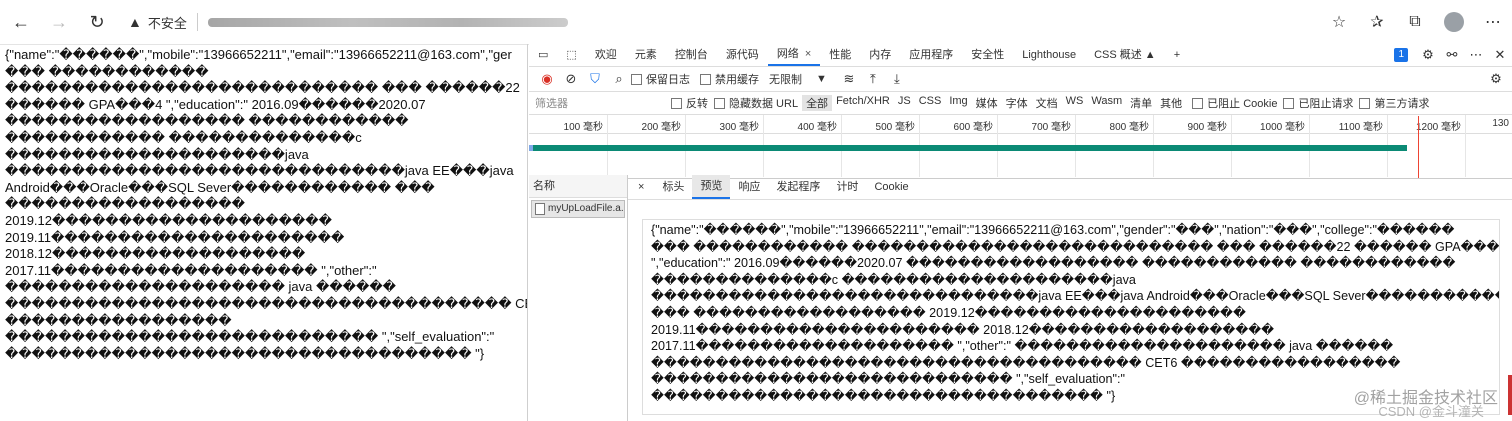  What do you see at coordinates (1401, 55) in the screenshot?
I see `issues-badge: 1` at bounding box center [1401, 55].